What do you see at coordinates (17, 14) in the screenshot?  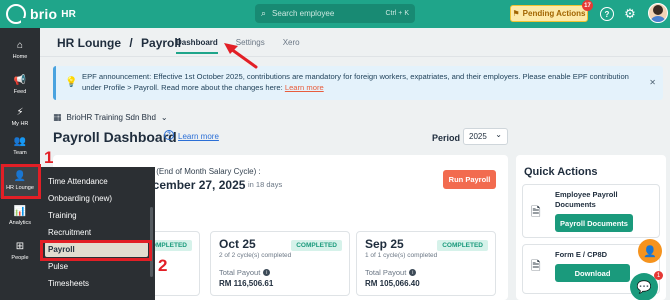 I see `brand-mark` at bounding box center [17, 14].